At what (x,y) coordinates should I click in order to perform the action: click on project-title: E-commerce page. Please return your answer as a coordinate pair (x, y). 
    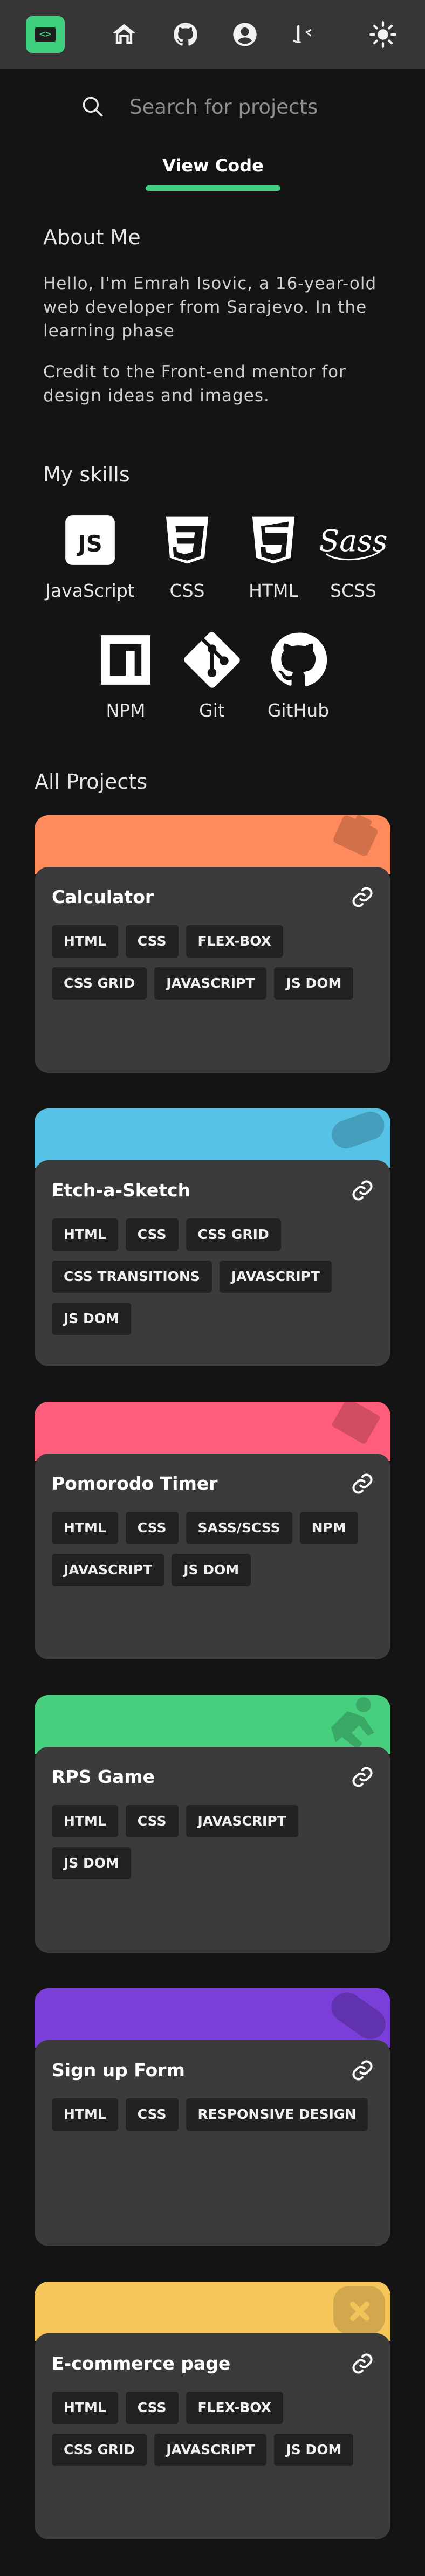
    Looking at the image, I should click on (141, 2363).